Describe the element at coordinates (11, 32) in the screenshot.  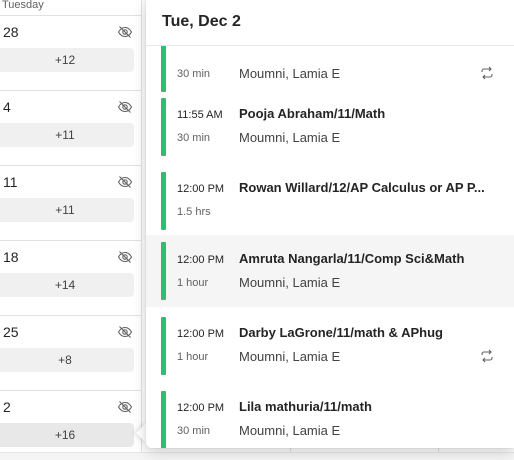
I see `date-number: 28` at that location.